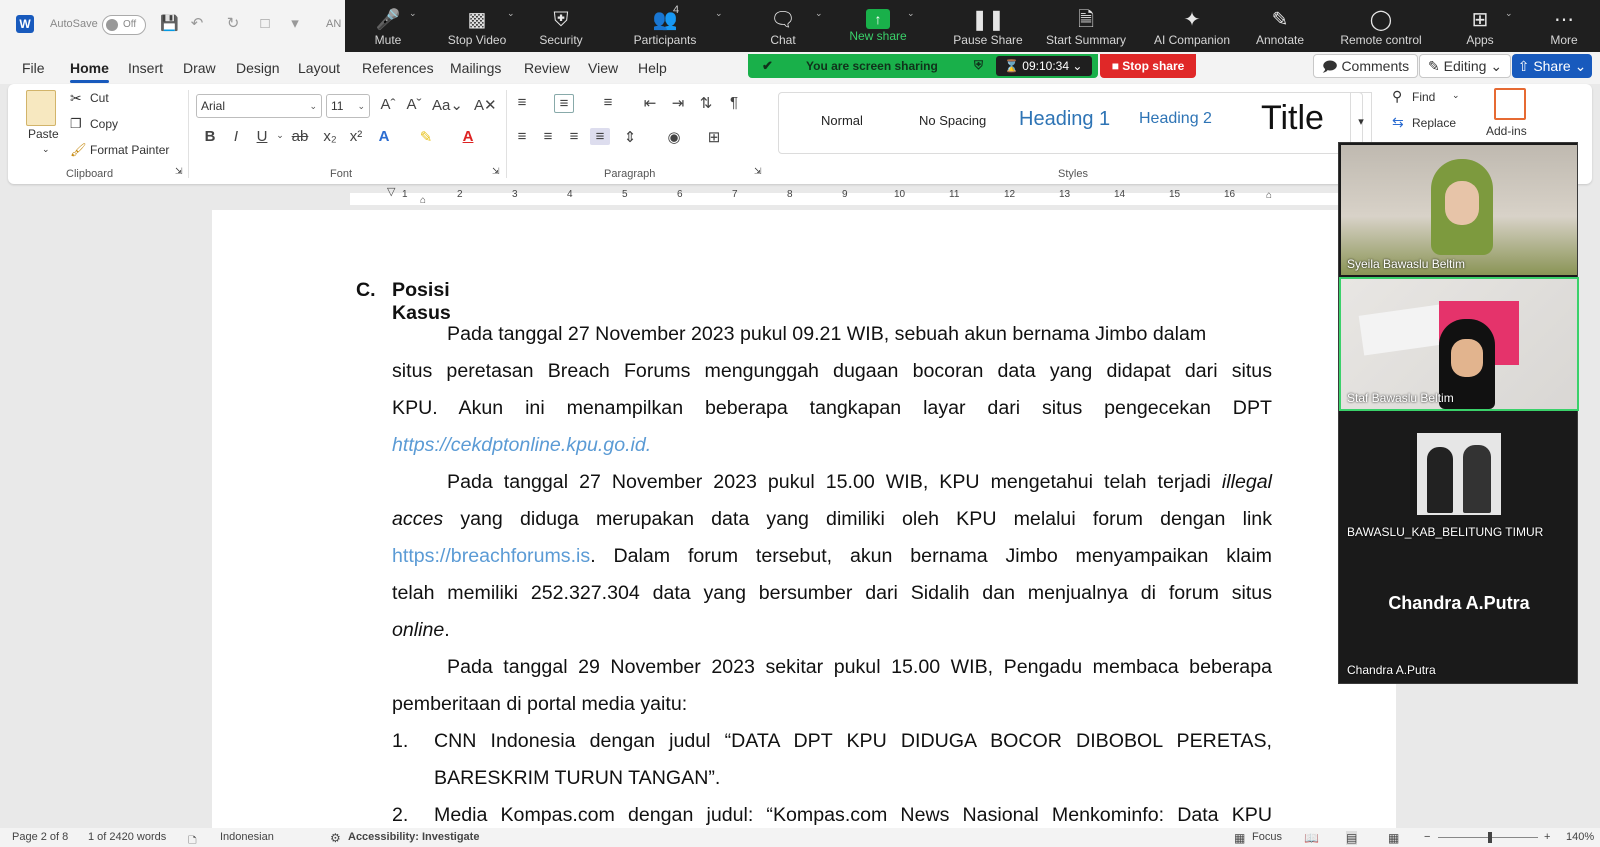 This screenshot has width=1600, height=847. Describe the element at coordinates (413, 837) in the screenshot. I see `accessibility-status: Accessibility: Investigate` at that location.